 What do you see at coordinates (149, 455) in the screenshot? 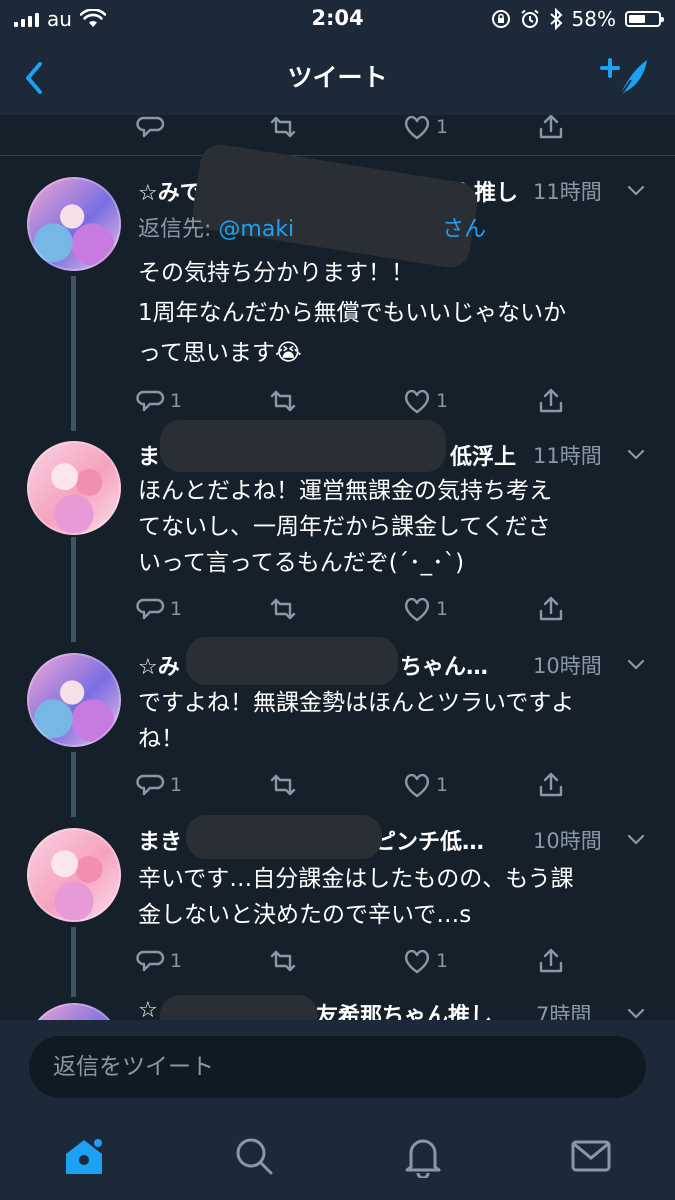
I see `user-name: ま` at bounding box center [149, 455].